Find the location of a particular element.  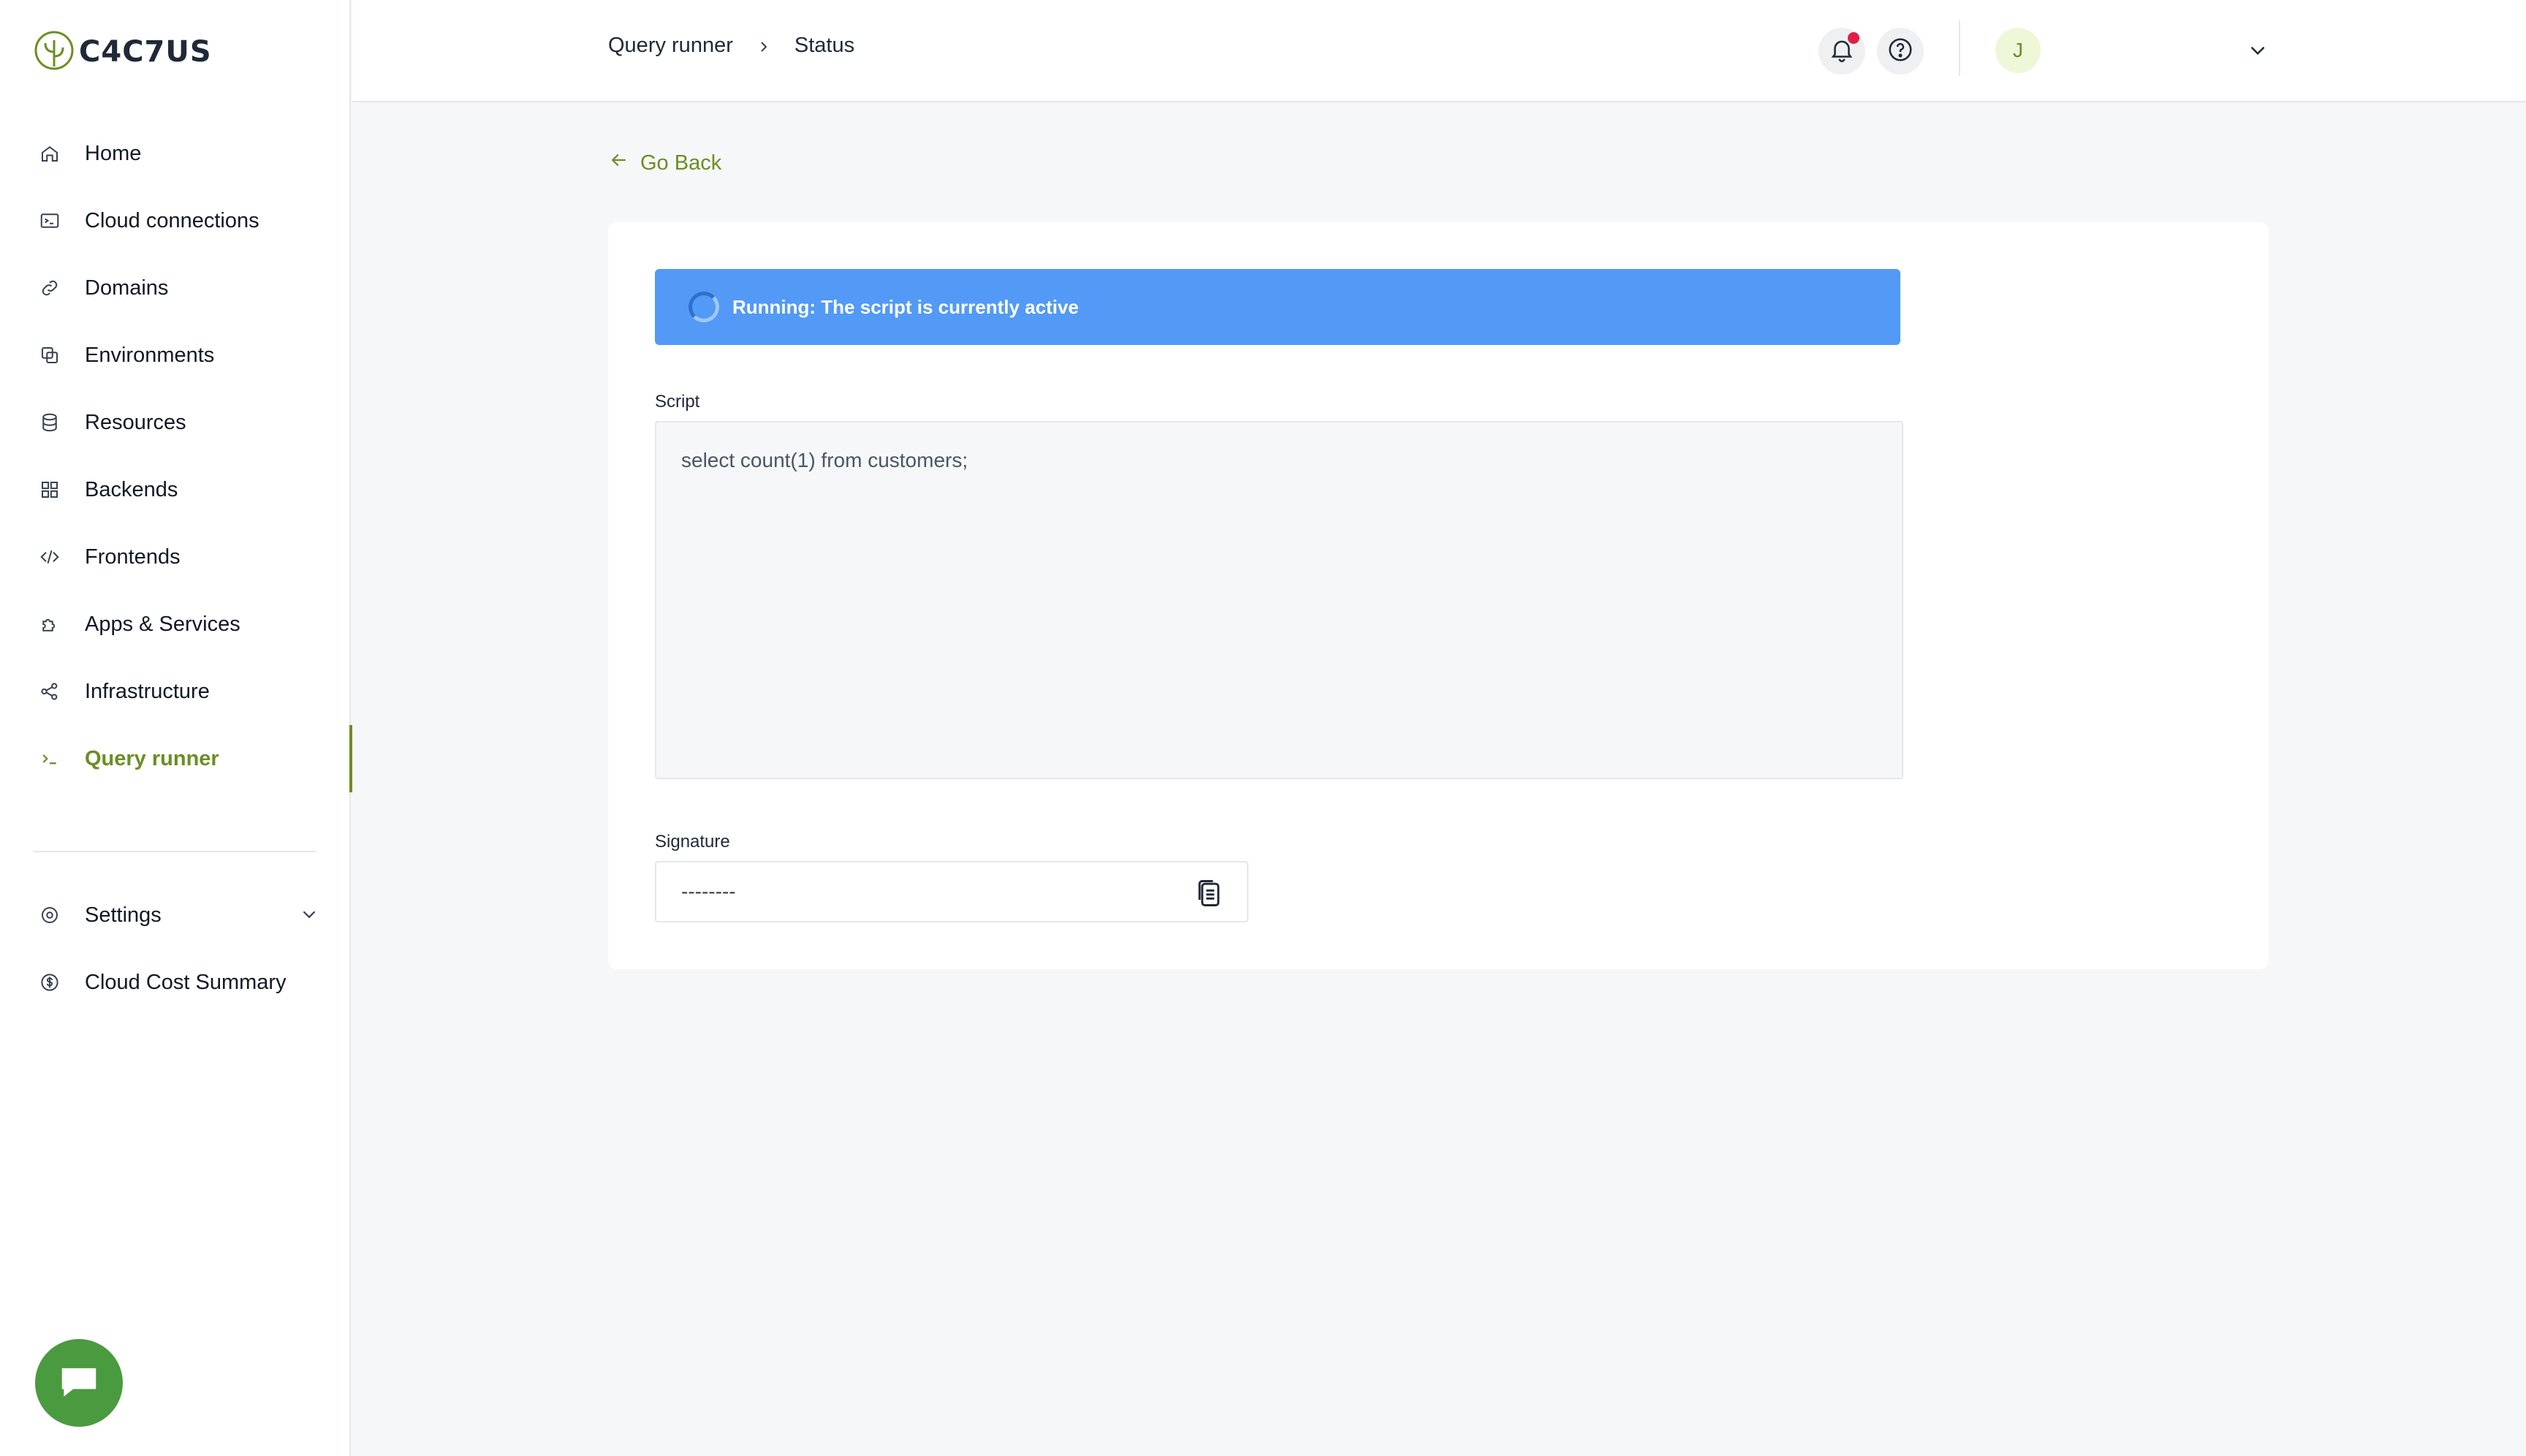

status-text: Running: The script is currently active is located at coordinates (905, 306).